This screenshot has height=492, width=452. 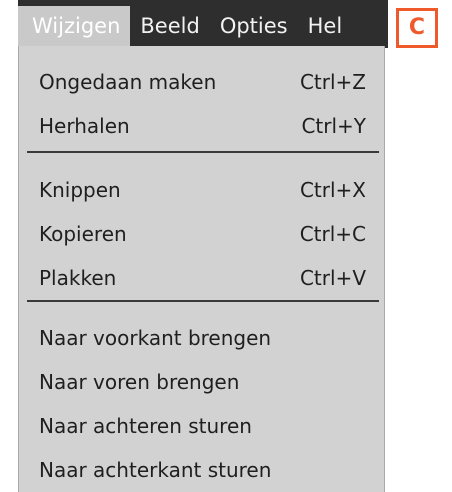 What do you see at coordinates (333, 126) in the screenshot?
I see `menu-item-shortcut: Ctrl+Y` at bounding box center [333, 126].